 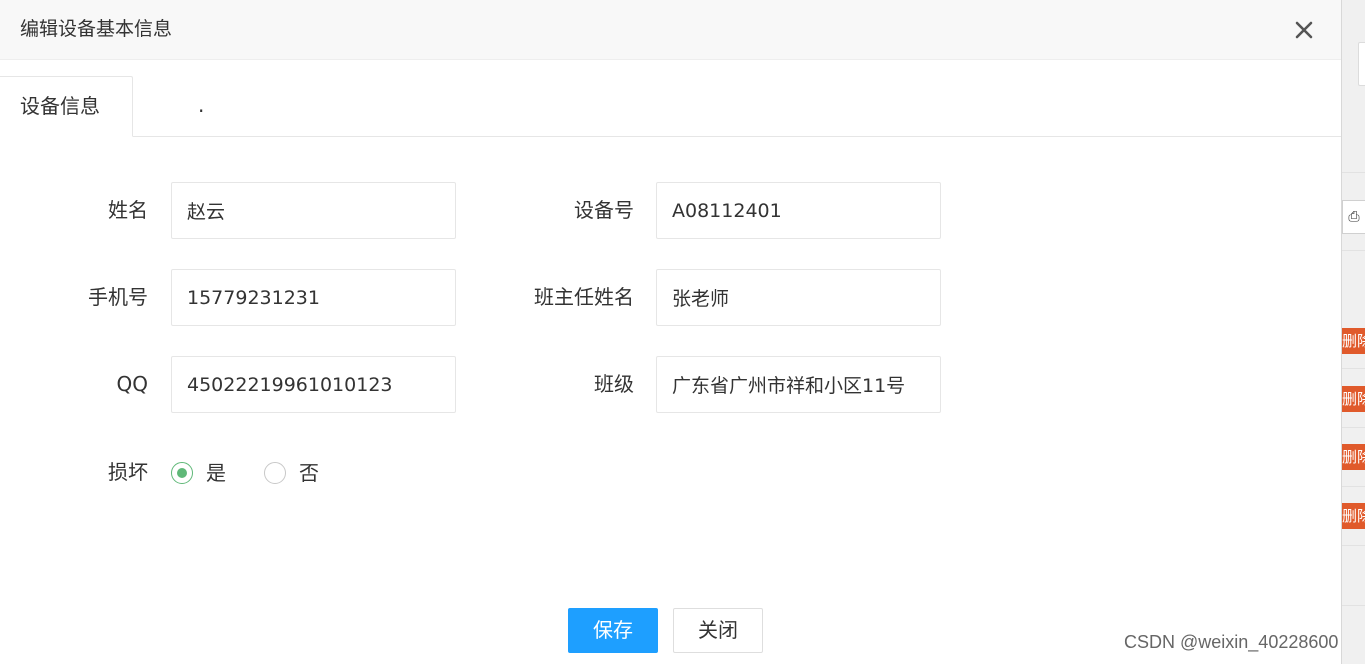 I want to click on export-icon: ⎙, so click(x=1353, y=217).